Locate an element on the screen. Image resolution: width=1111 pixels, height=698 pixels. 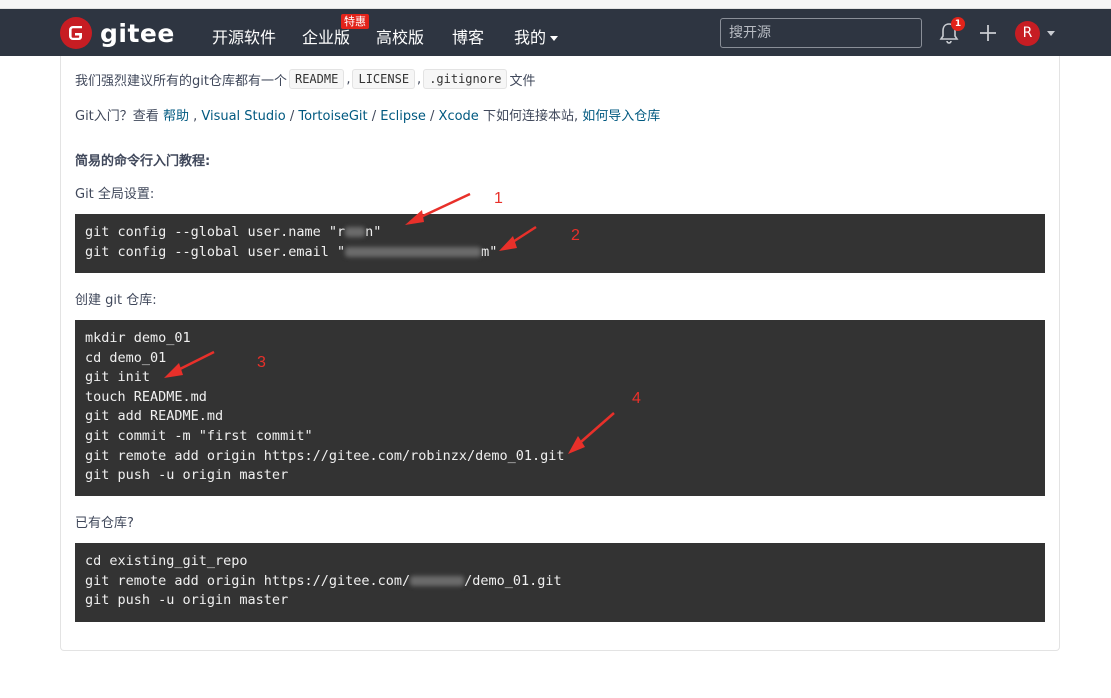
code-line: mkdir demo_01 is located at coordinates (138, 338).